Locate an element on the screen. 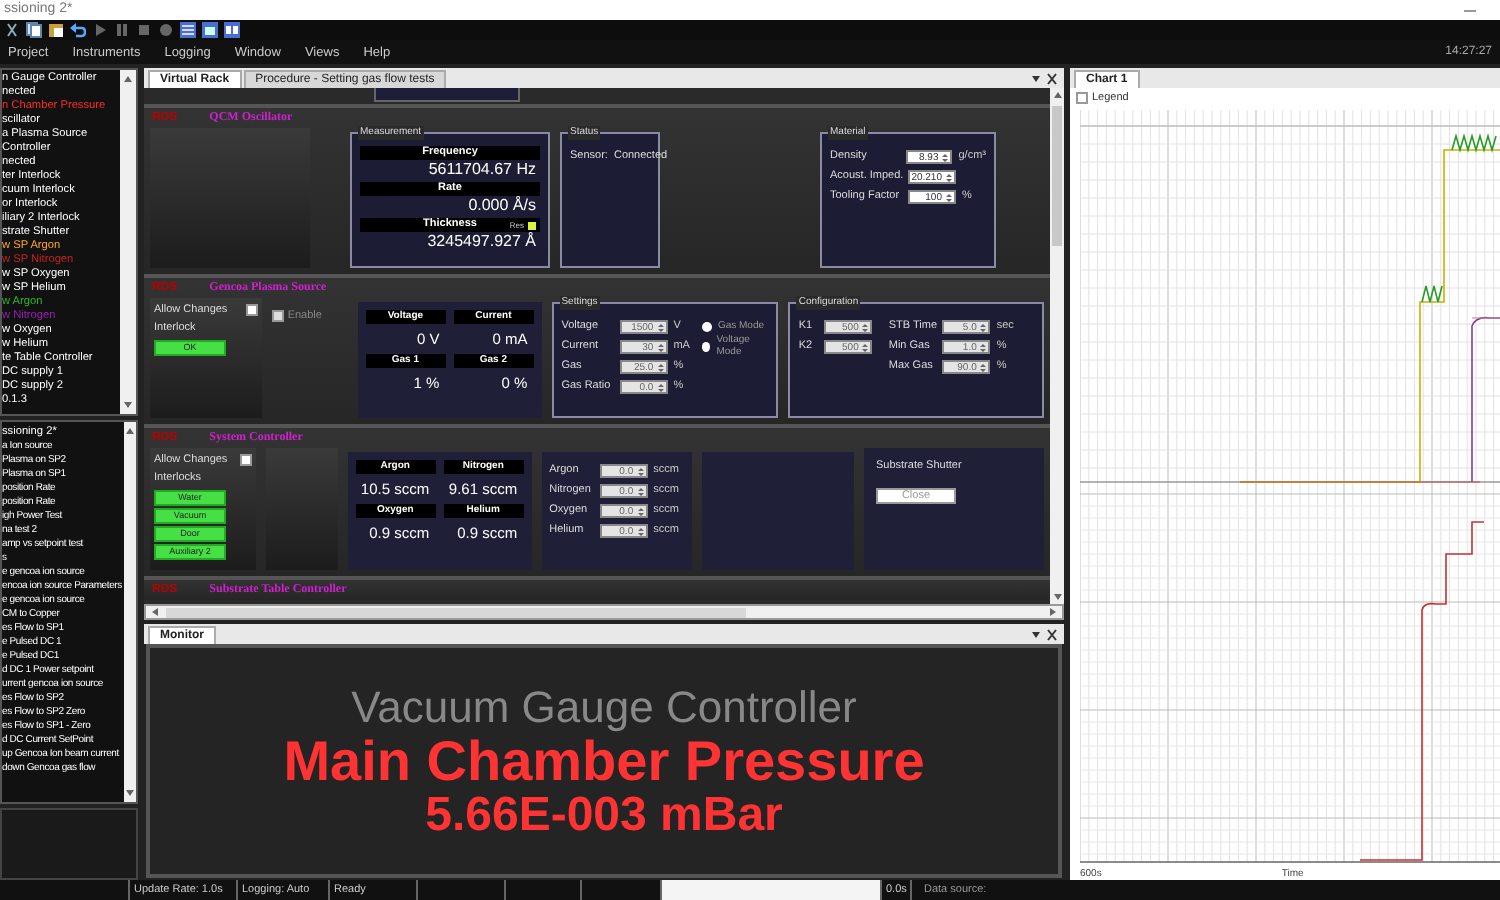  tile-icon is located at coordinates (232, 30).